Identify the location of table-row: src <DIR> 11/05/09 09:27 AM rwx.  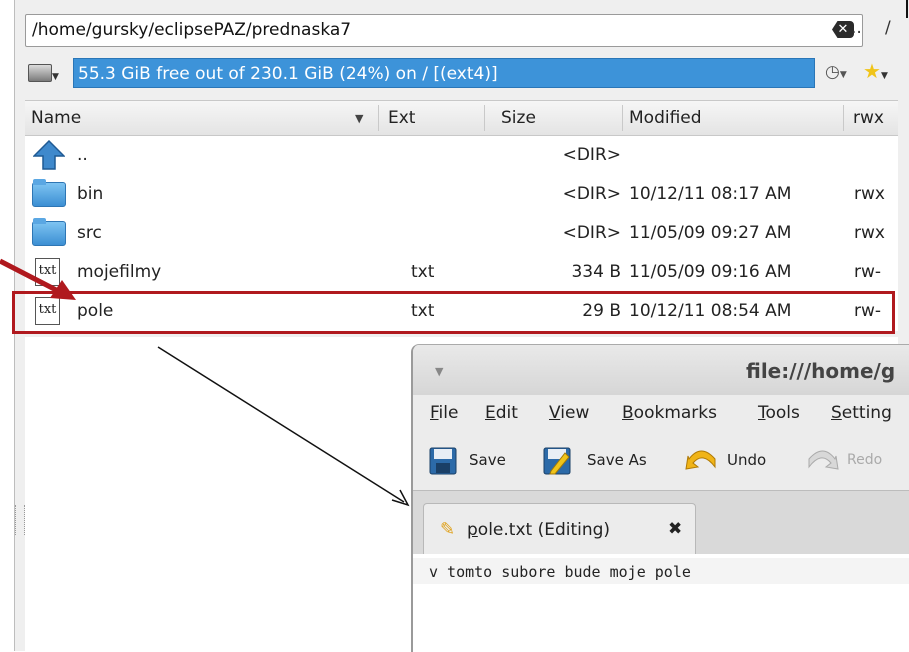
(461, 233).